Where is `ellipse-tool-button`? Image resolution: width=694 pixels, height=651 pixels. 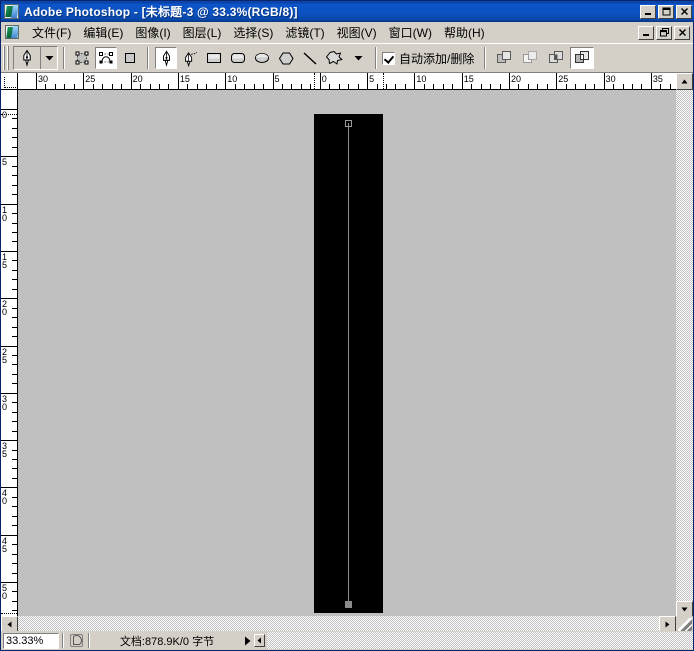
ellipse-tool-button is located at coordinates (262, 58).